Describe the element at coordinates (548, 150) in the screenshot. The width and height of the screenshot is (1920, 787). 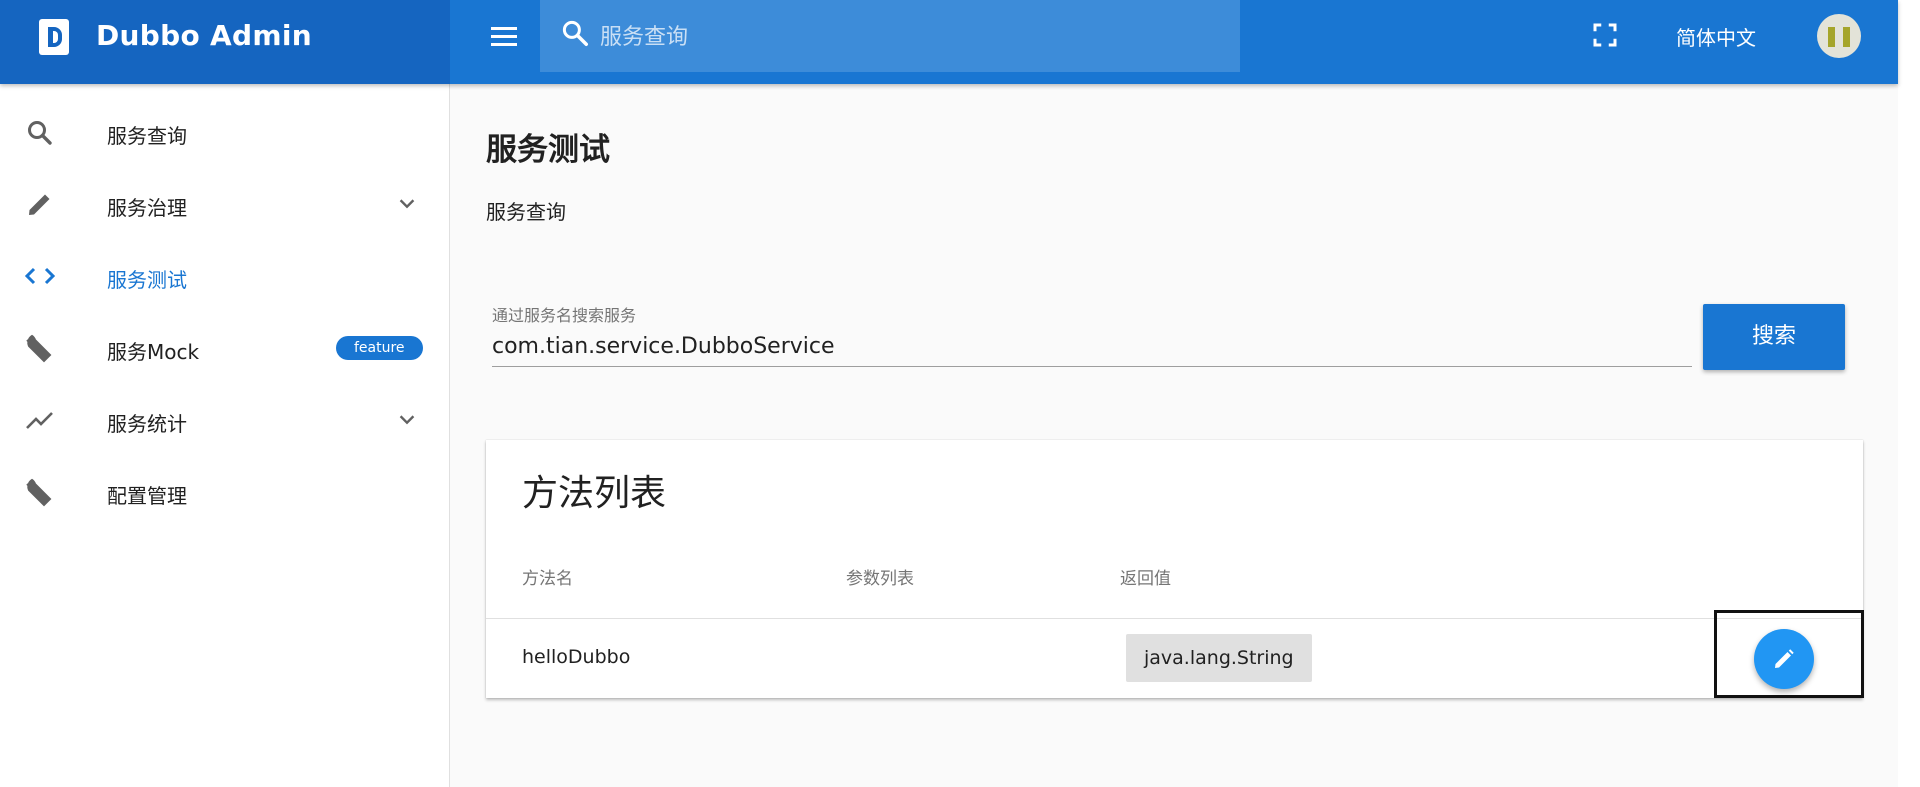
I see `page-title: 服务测试` at that location.